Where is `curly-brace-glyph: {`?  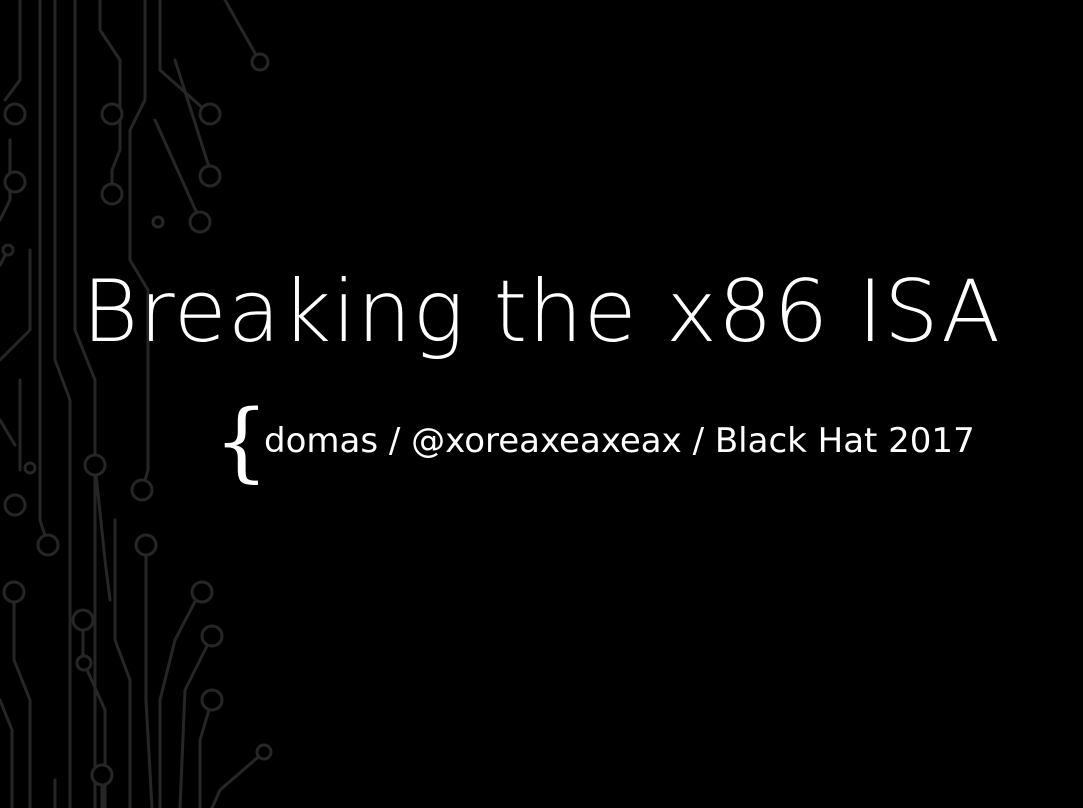
curly-brace-glyph: { is located at coordinates (241, 442).